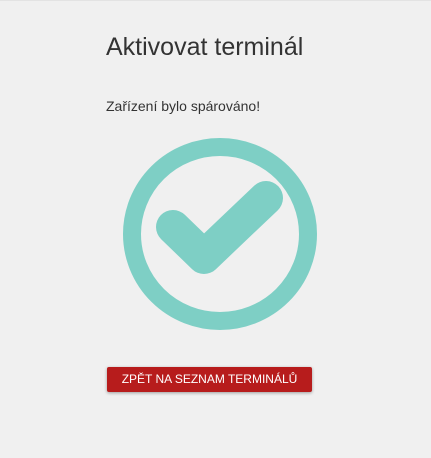  What do you see at coordinates (209, 379) in the screenshot?
I see `back-to-terminal-list-button: ZPĚT NA SEZNAM TERMINÁLŮ` at bounding box center [209, 379].